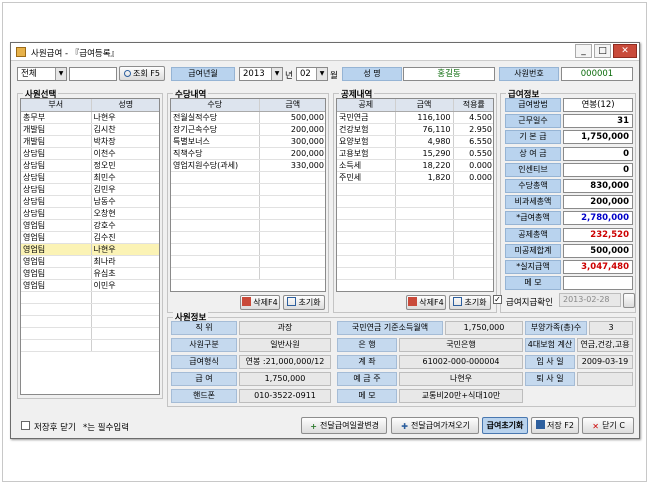 This screenshot has width=650, height=485. What do you see at coordinates (470, 302) in the screenshot?
I see `deduction-reset-button: 초기화` at bounding box center [470, 302].